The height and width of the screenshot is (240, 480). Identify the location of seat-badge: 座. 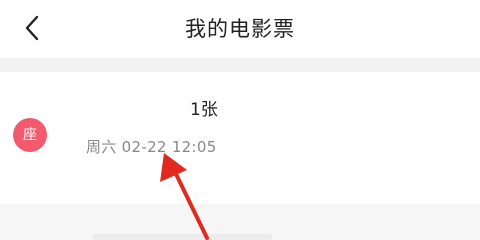
(30, 135).